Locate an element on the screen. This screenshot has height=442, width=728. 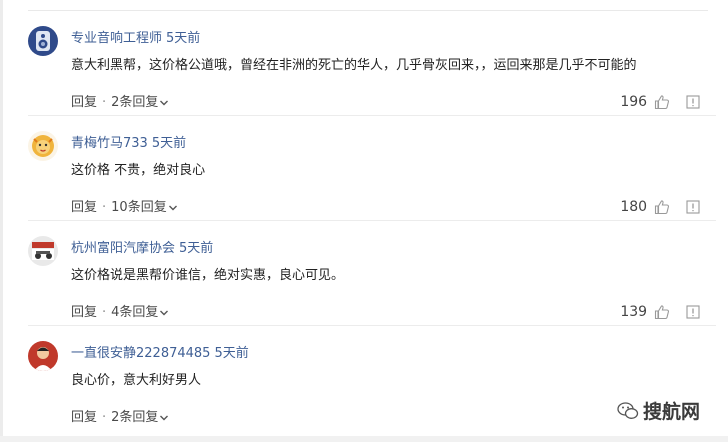
watermark-text: 搜航网 is located at coordinates (671, 412).